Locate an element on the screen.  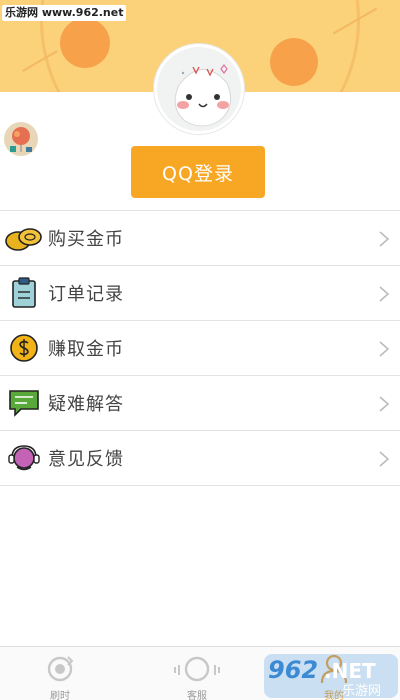
tab-label: 客服 is located at coordinates (197, 695).